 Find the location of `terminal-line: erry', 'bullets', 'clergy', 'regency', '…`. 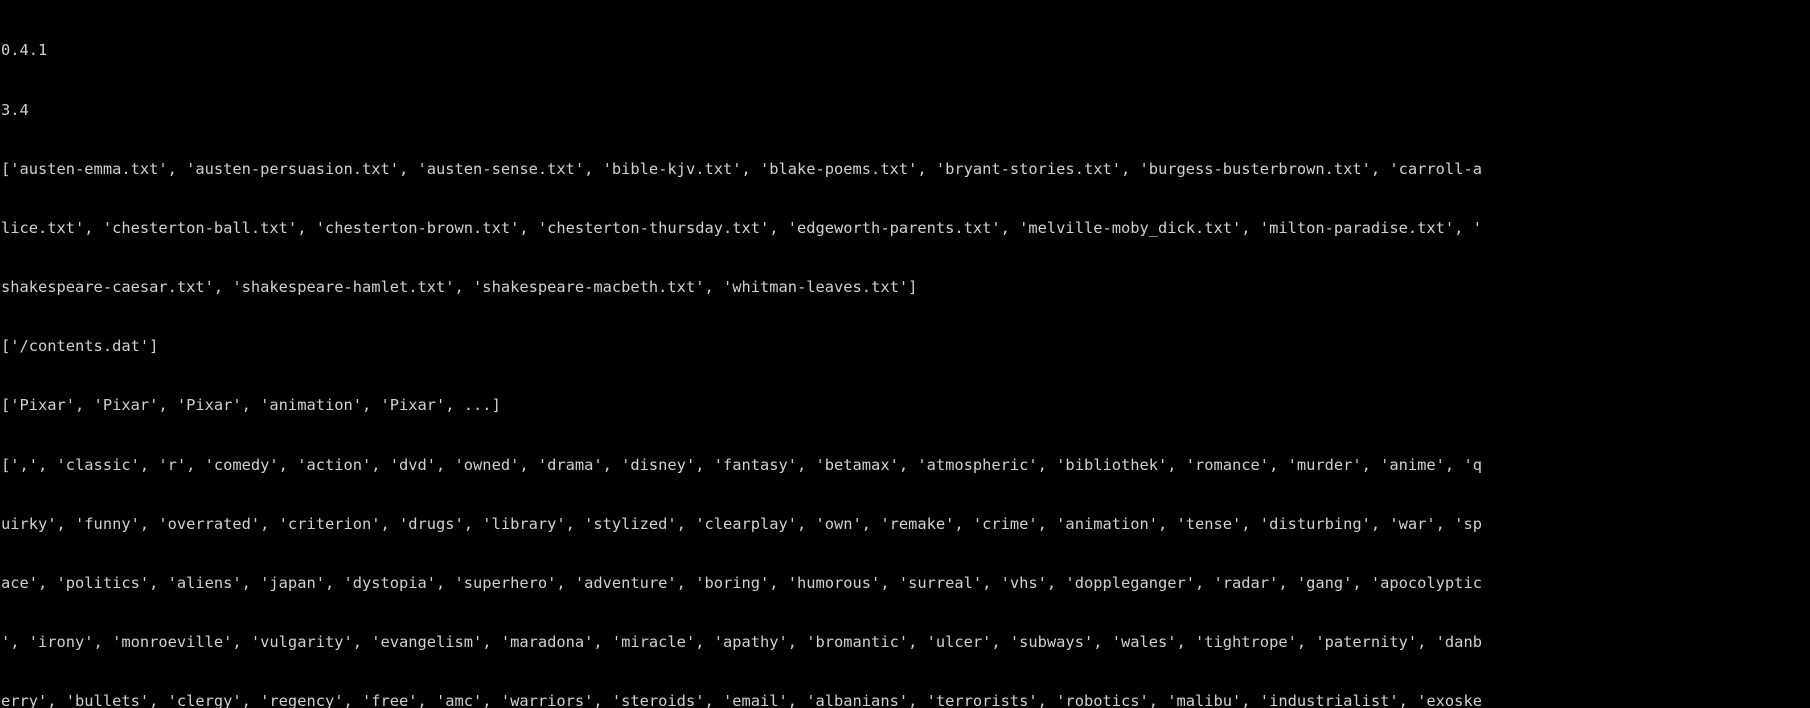

terminal-line: erry', 'bullets', 'clergy', 'regency', '… is located at coordinates (741, 700).